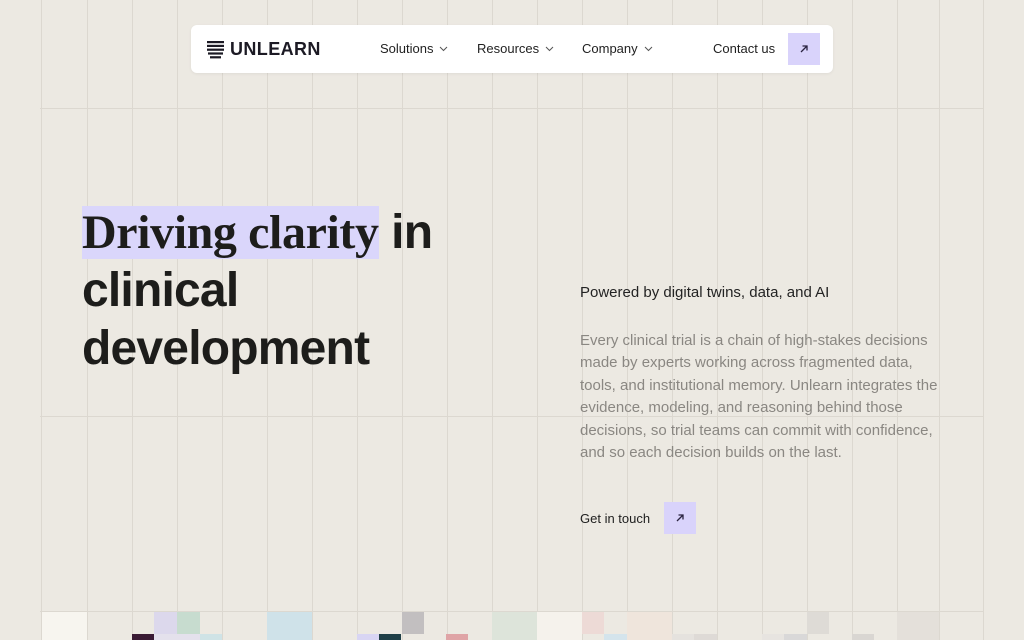  Describe the element at coordinates (744, 48) in the screenshot. I see `contact-us-link: Contact us` at that location.